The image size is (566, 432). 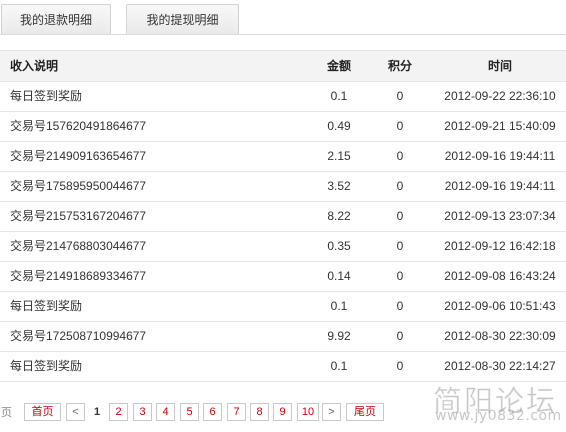 What do you see at coordinates (78, 336) in the screenshot?
I see `cell-desc: 交易号172508710994677` at bounding box center [78, 336].